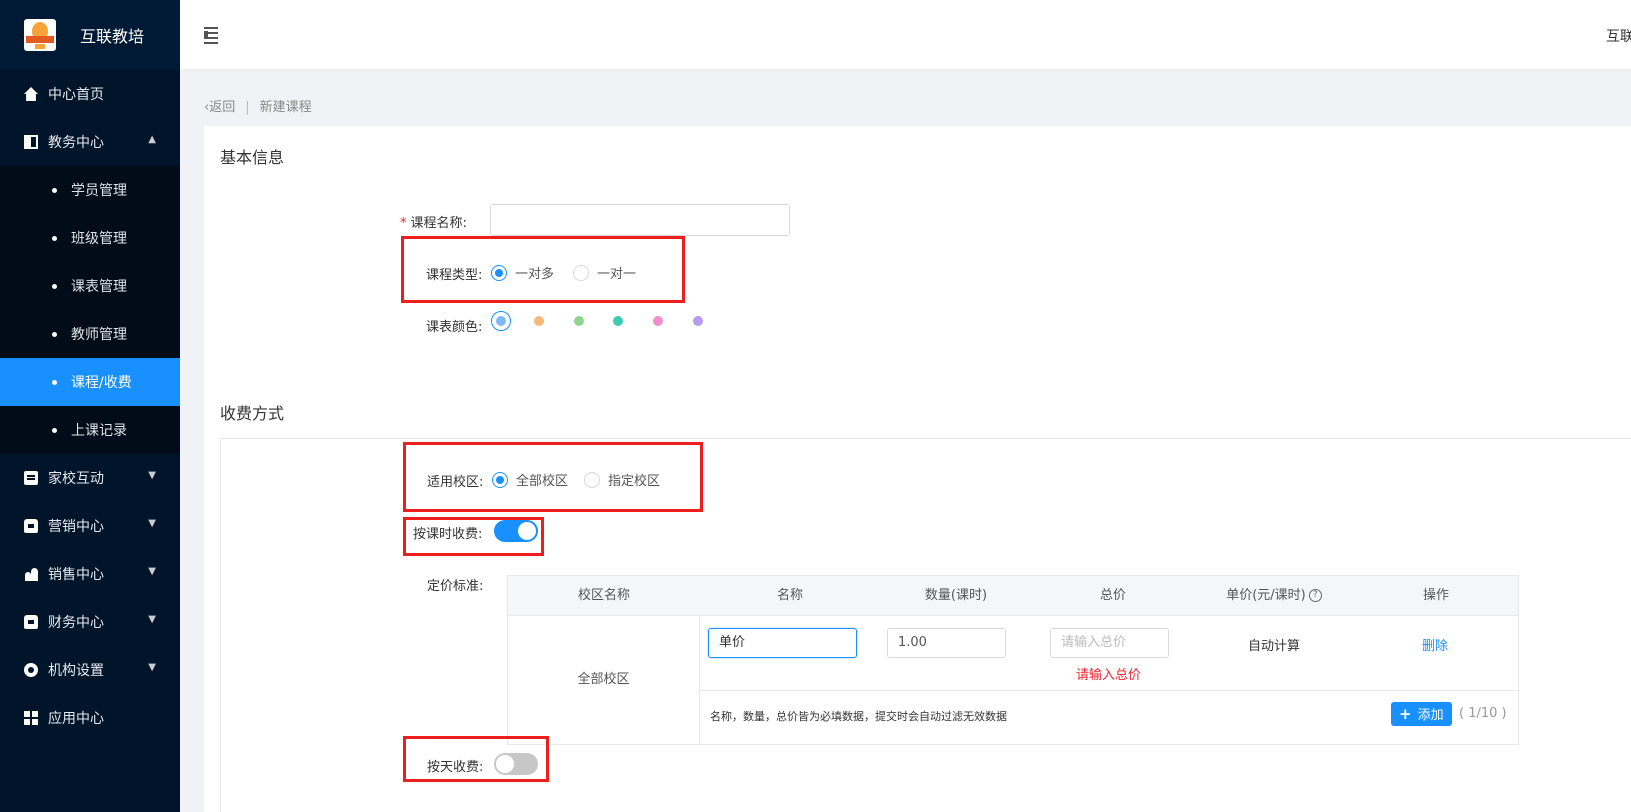  I want to click on submenu-item-teachers: 教师管理, so click(90, 334).